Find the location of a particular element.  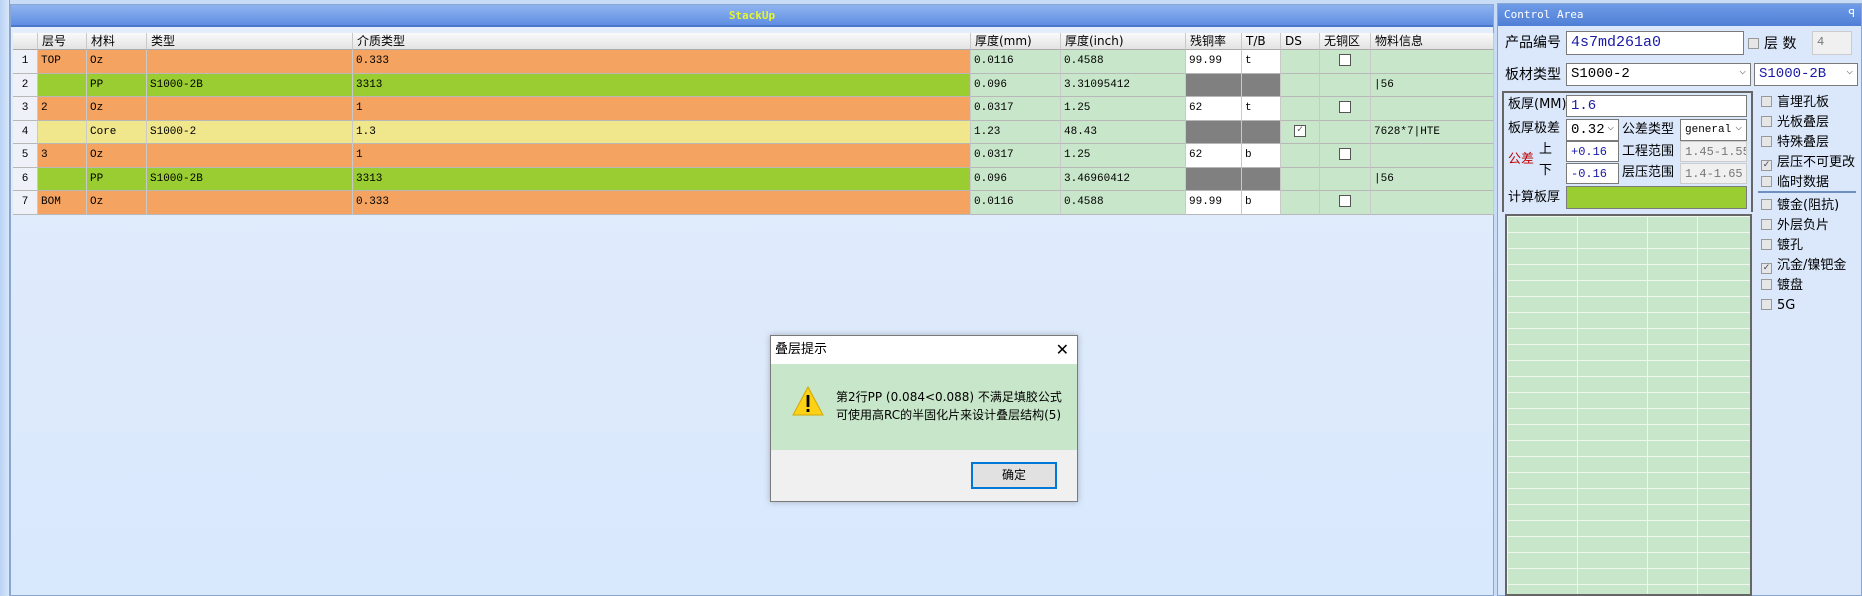

column-header: 介质类型 is located at coordinates (662, 41).